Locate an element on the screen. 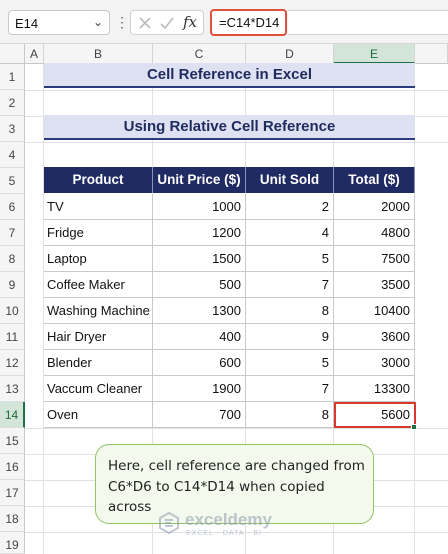 Image resolution: width=448 pixels, height=554 pixels. formula-text: =C14*D14 is located at coordinates (249, 22).